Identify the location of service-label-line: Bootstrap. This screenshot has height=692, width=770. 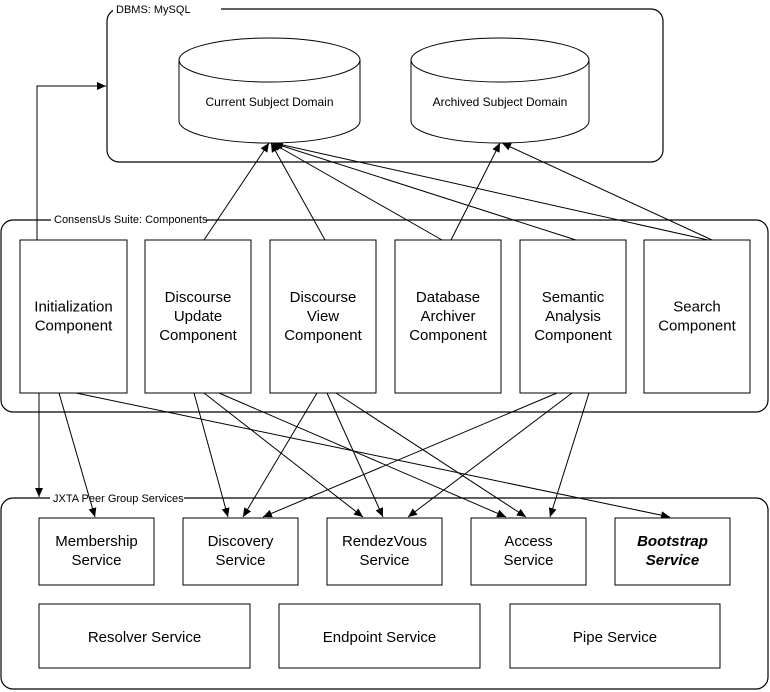
(672, 541).